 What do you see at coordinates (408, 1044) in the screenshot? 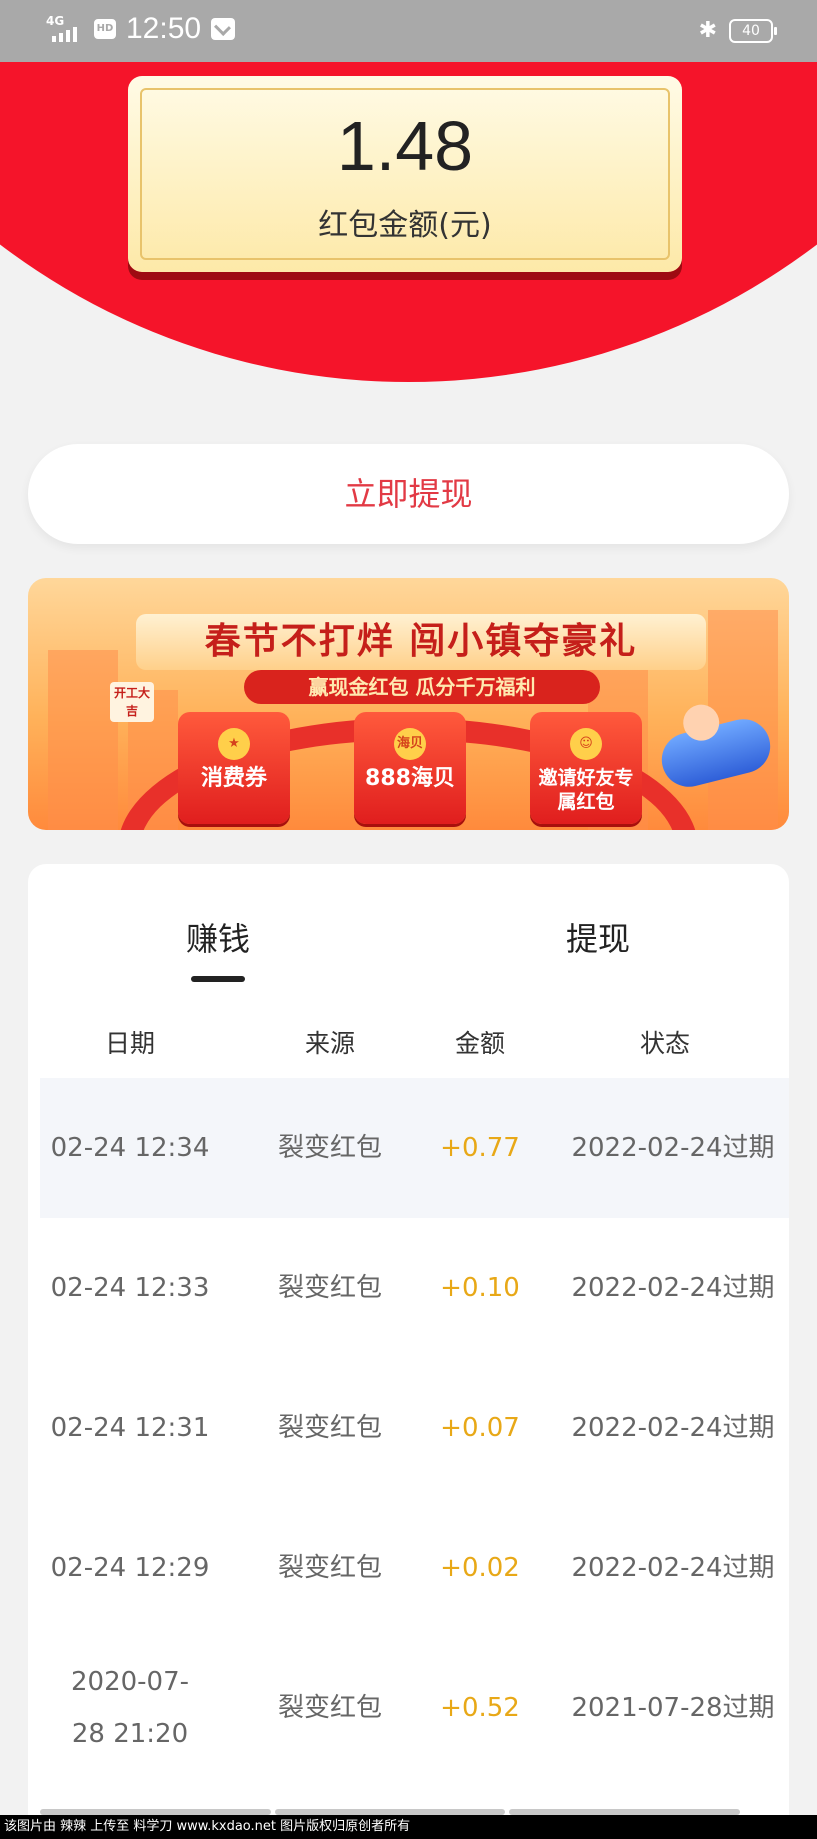
I see `table-header: 日期 来源 金额 状态` at bounding box center [408, 1044].